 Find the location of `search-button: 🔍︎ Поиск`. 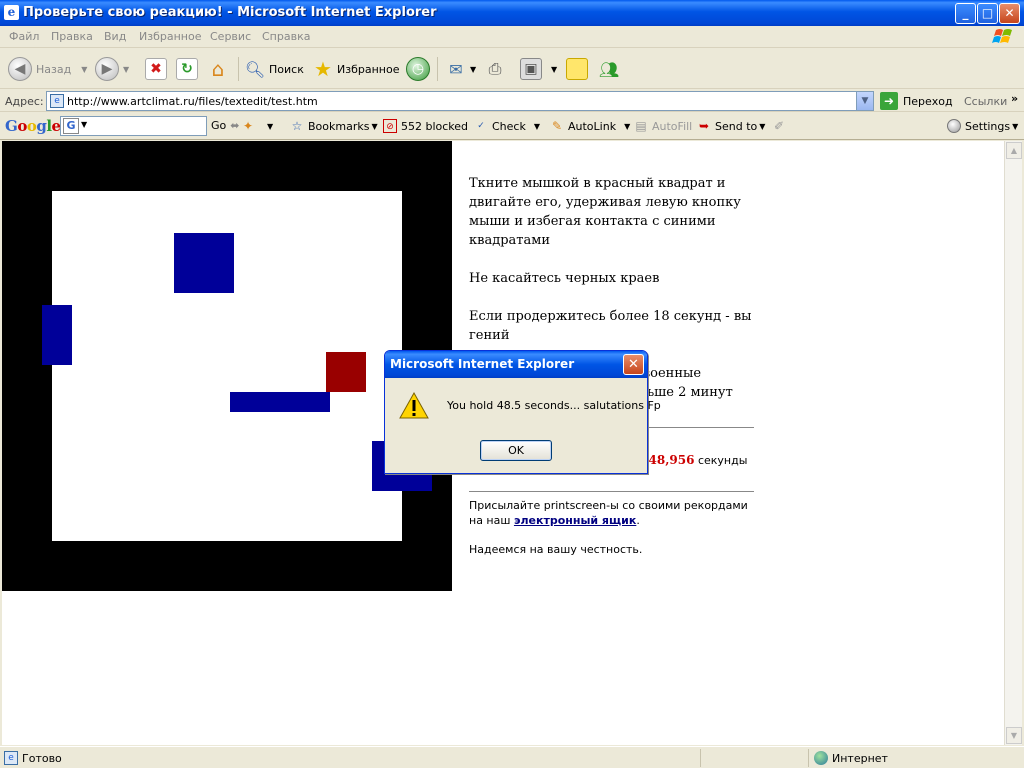

search-button: 🔍︎ Поиск is located at coordinates (274, 69).